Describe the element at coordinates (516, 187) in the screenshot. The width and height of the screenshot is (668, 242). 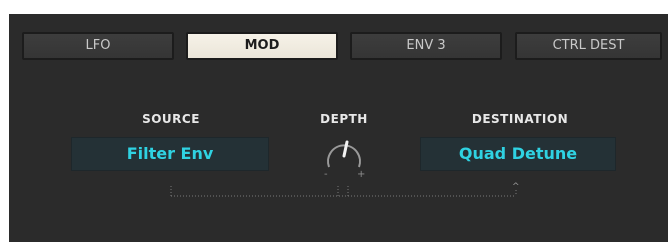
I see `destination-caret-icon: ^` at that location.